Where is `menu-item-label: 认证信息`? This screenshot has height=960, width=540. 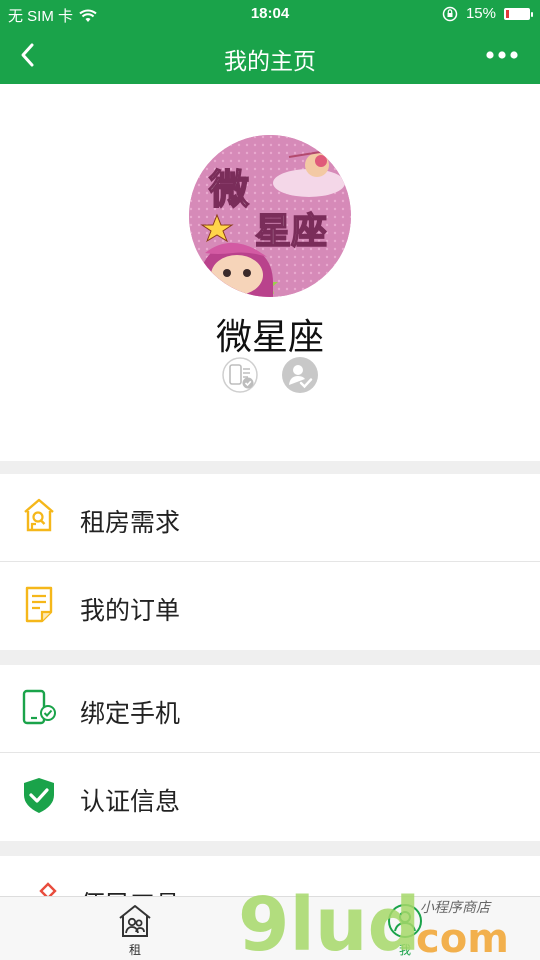 menu-item-label: 认证信息 is located at coordinates (130, 802).